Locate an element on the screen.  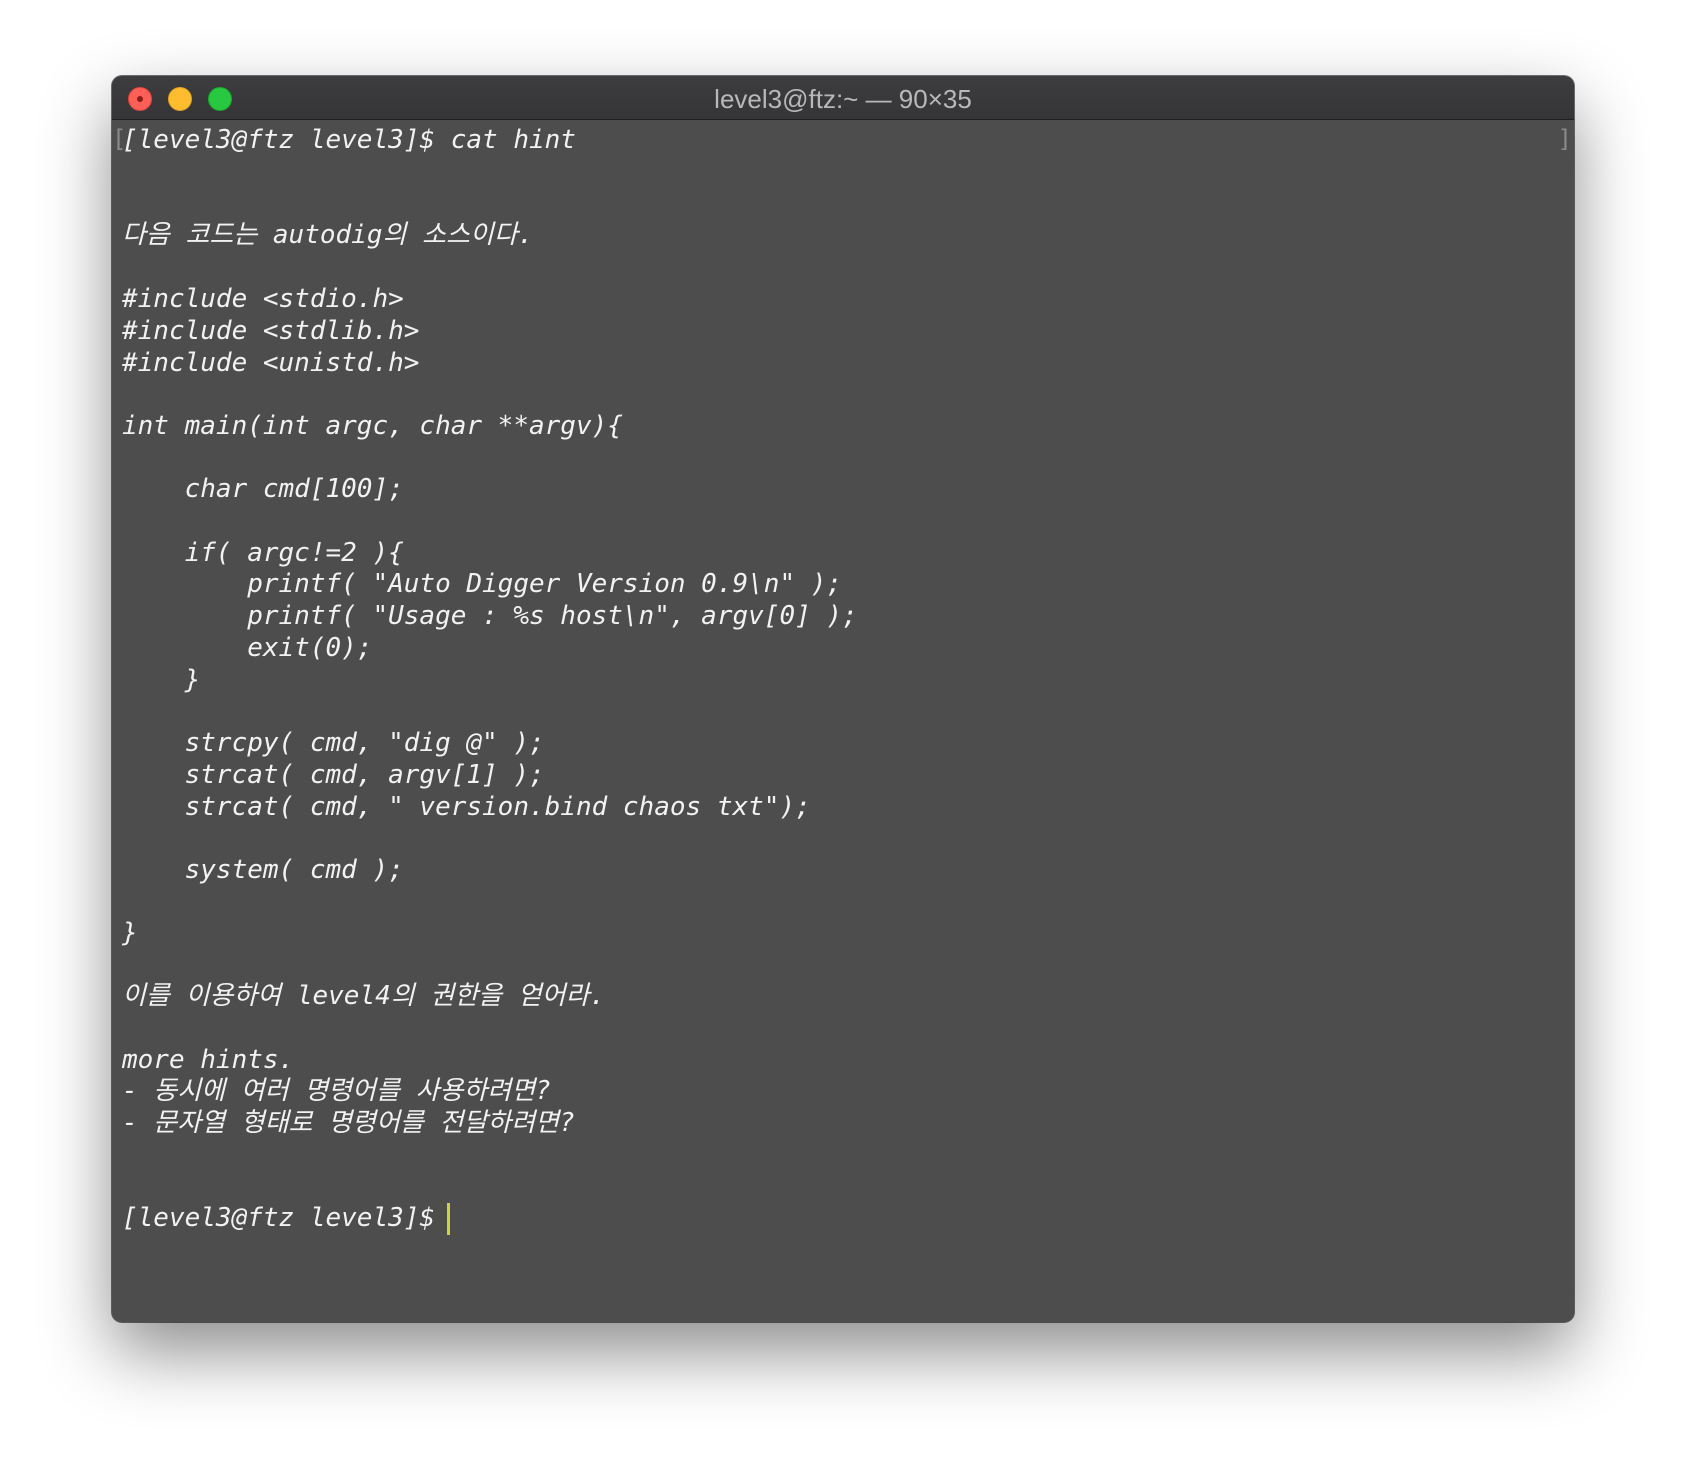
terminal-line: if( argc!=2 ){ is located at coordinates (263, 553).